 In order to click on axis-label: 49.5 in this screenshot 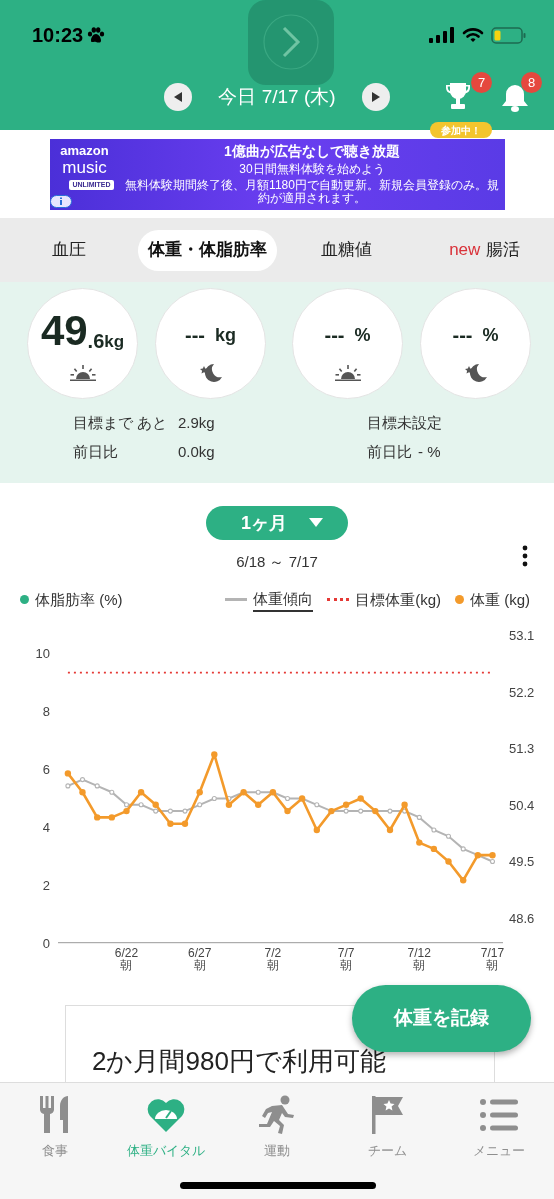, I will do `click(522, 861)`.